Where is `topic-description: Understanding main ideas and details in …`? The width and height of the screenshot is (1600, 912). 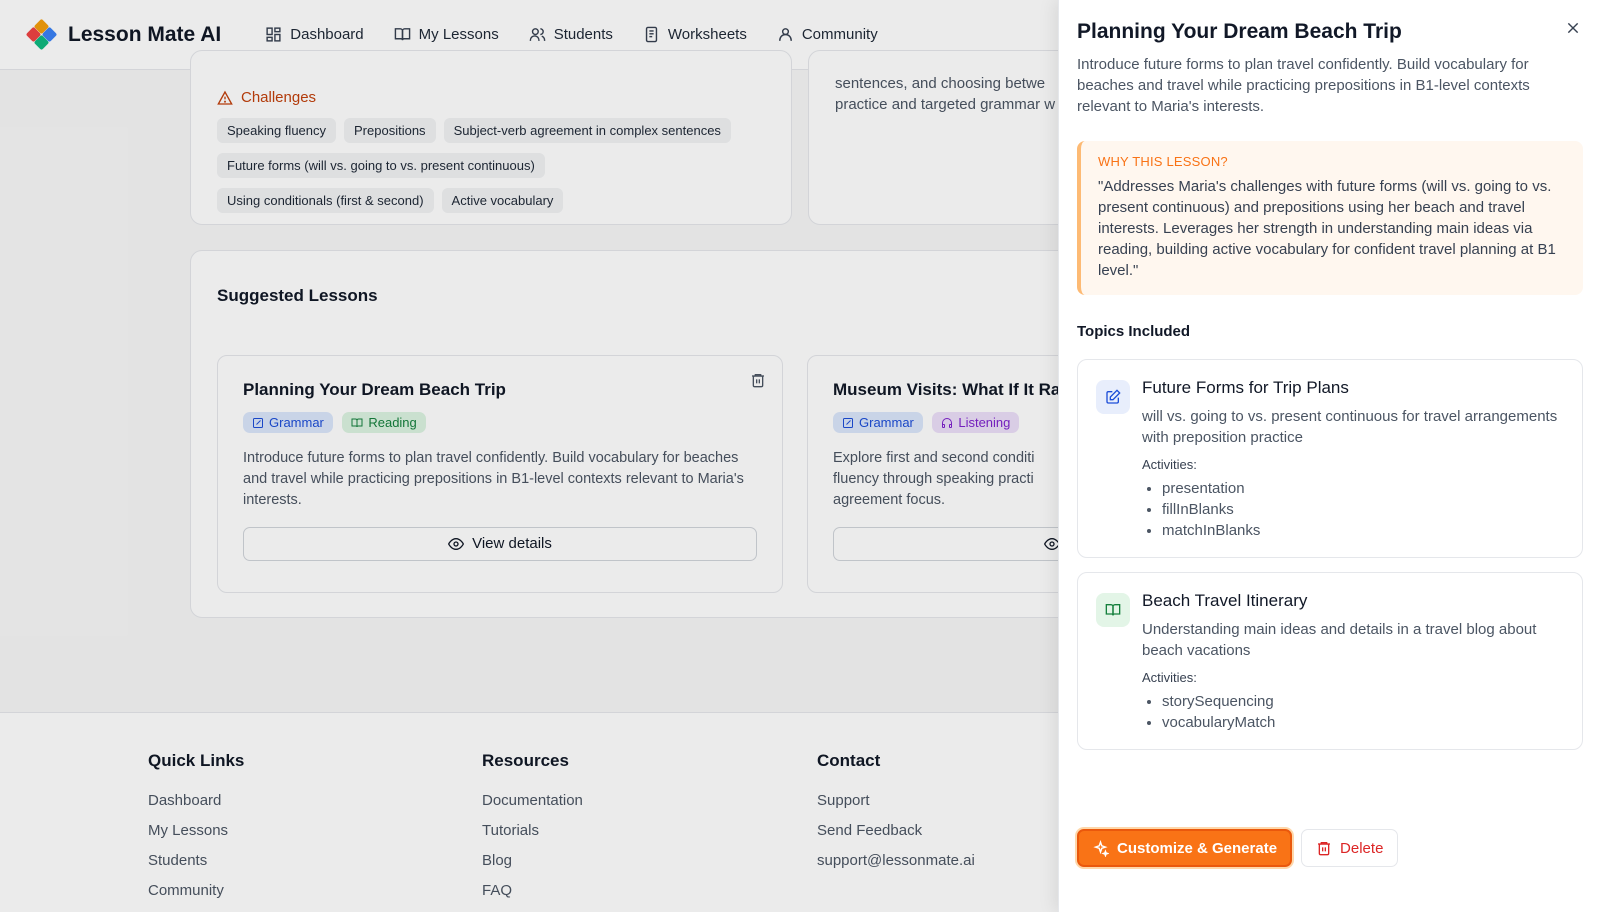
topic-description: Understanding main ideas and details in … is located at coordinates (1339, 640).